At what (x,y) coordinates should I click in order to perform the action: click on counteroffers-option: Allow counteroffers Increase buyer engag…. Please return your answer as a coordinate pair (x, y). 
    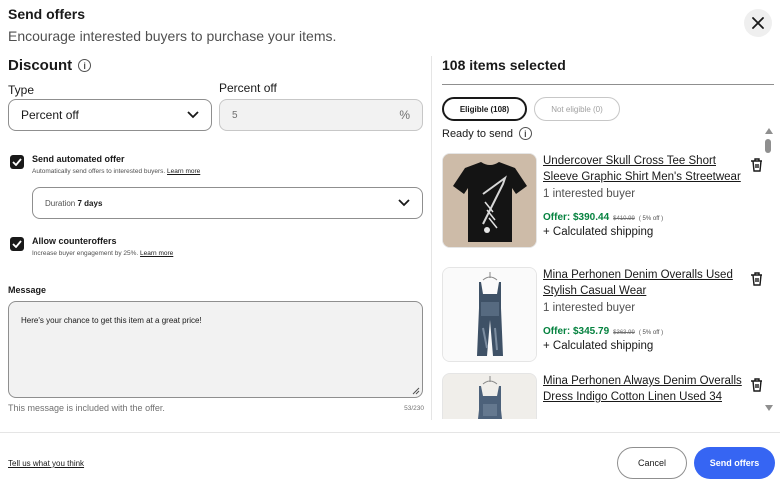
    Looking at the image, I should click on (91, 246).